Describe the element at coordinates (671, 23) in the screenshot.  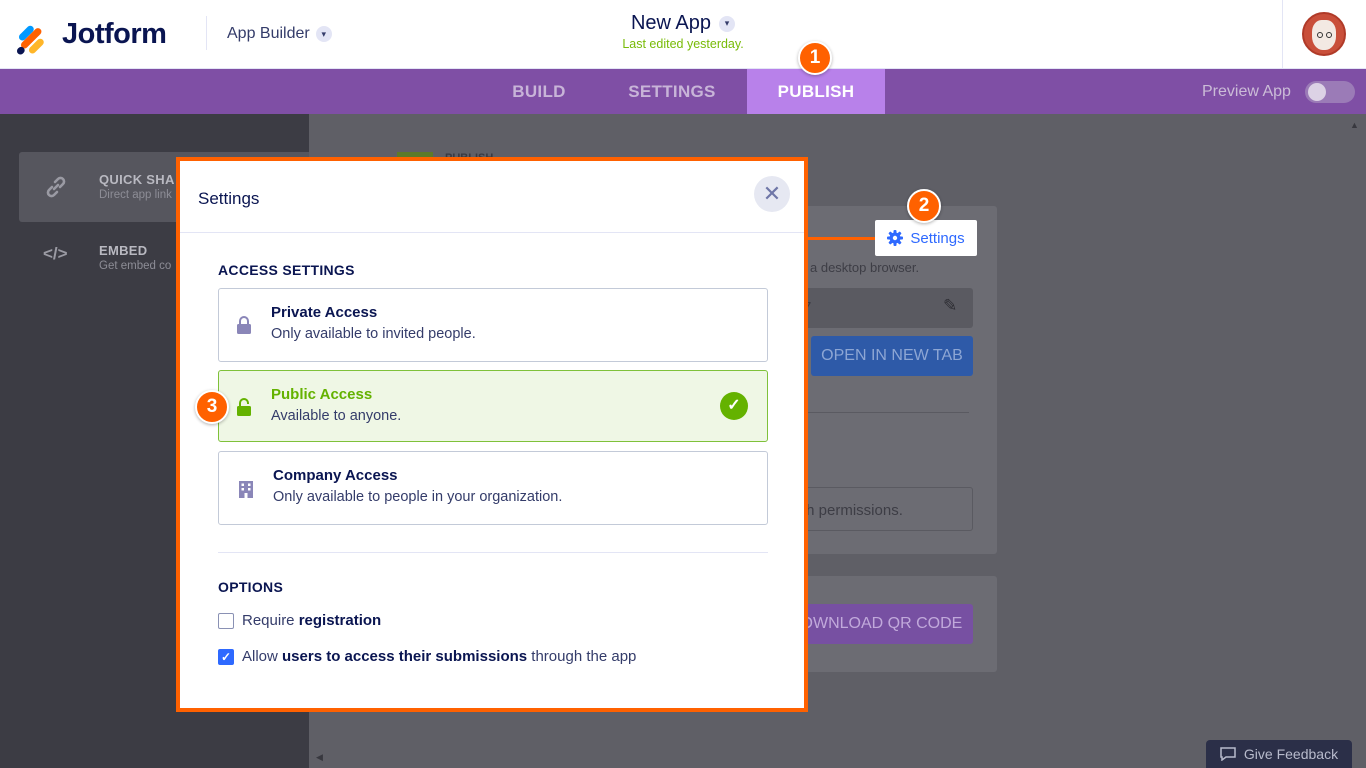
I see `app-name: New App` at that location.